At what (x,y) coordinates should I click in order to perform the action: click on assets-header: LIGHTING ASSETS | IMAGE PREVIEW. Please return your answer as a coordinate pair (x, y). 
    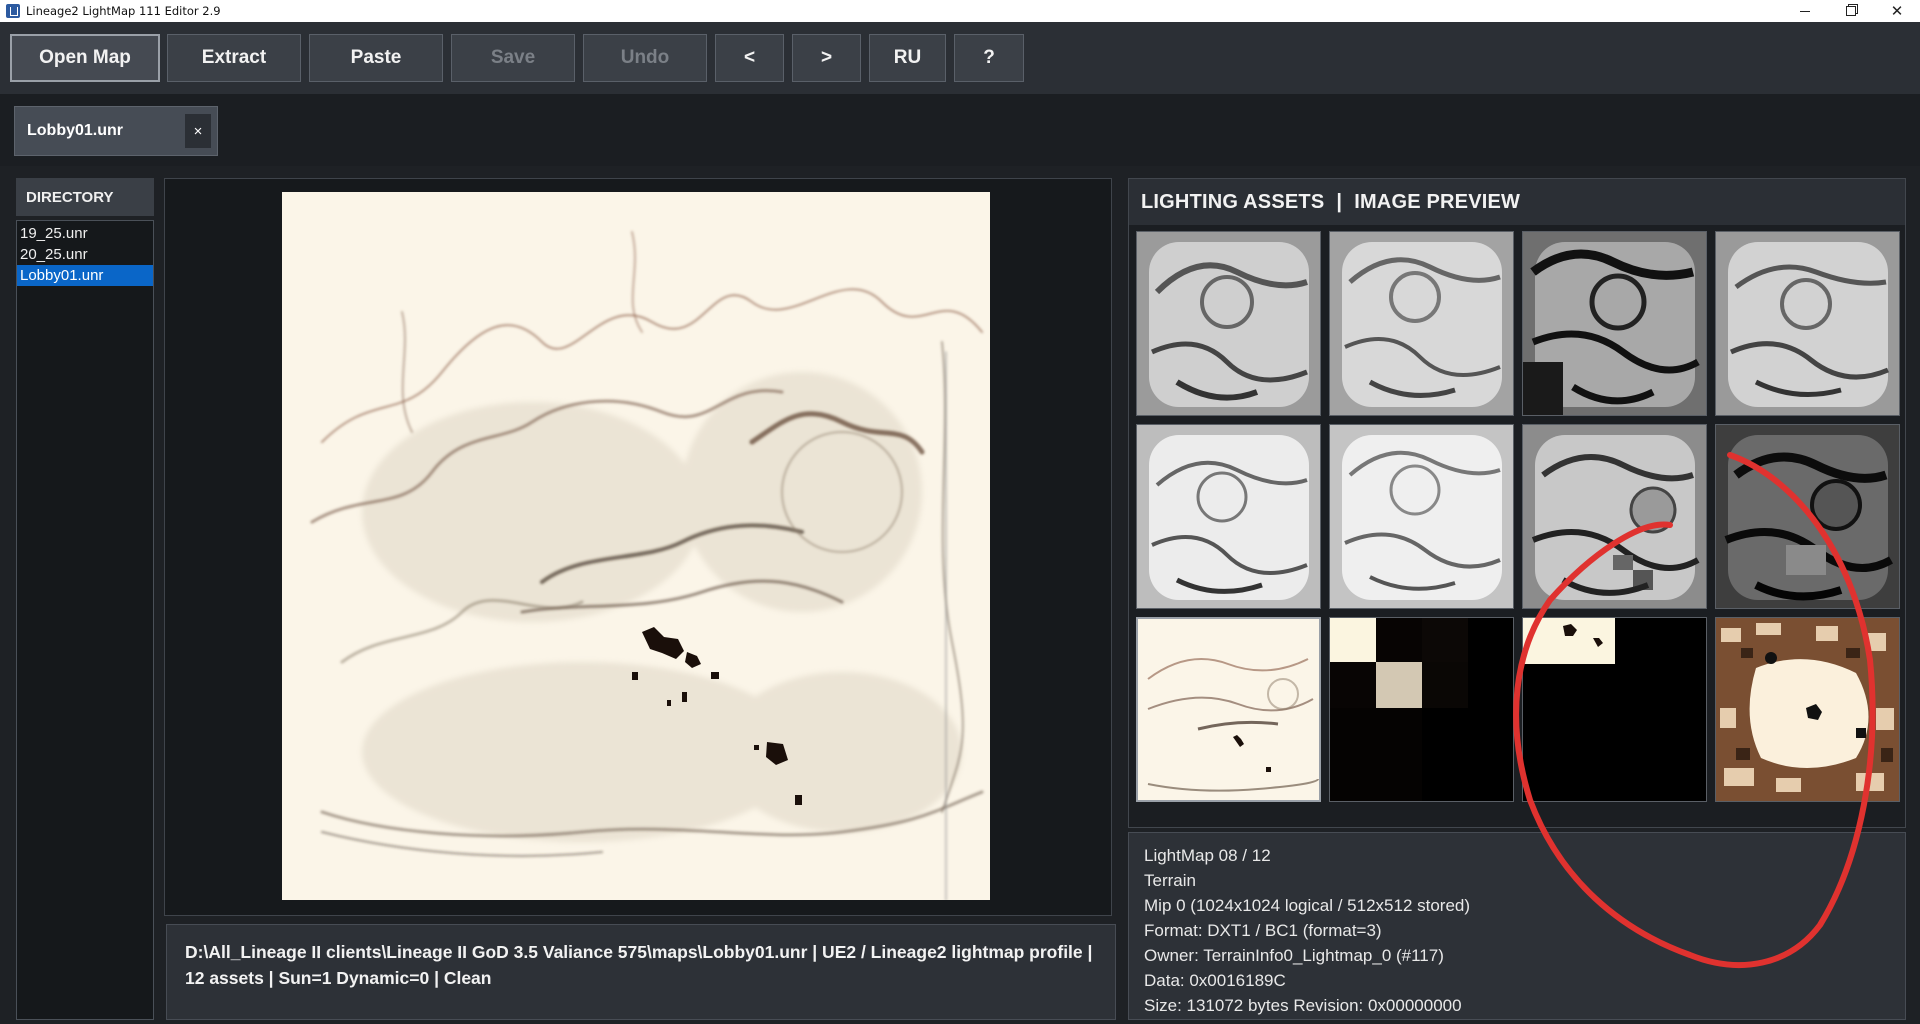
    Looking at the image, I should click on (1517, 202).